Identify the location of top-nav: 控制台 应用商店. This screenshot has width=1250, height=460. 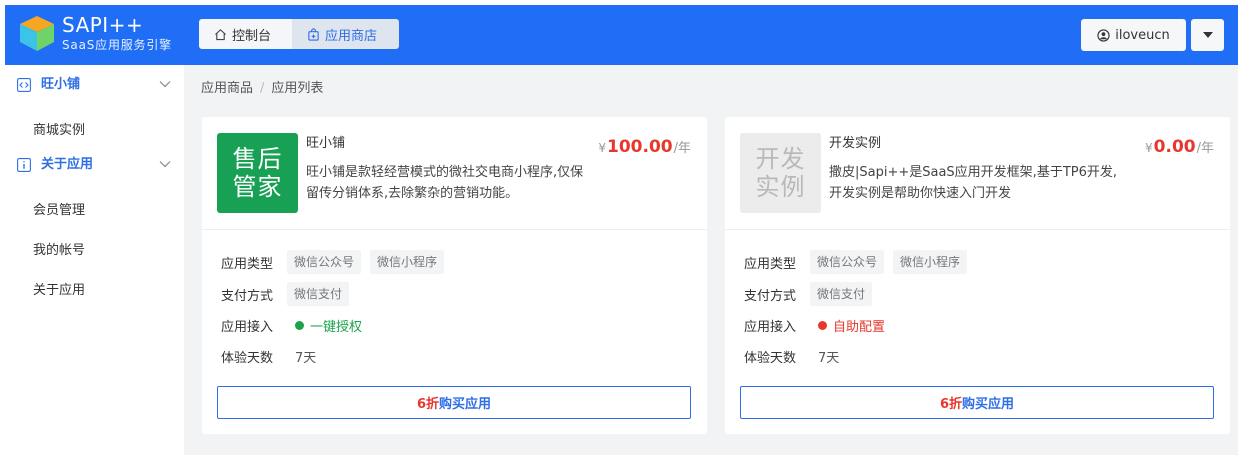
(299, 34).